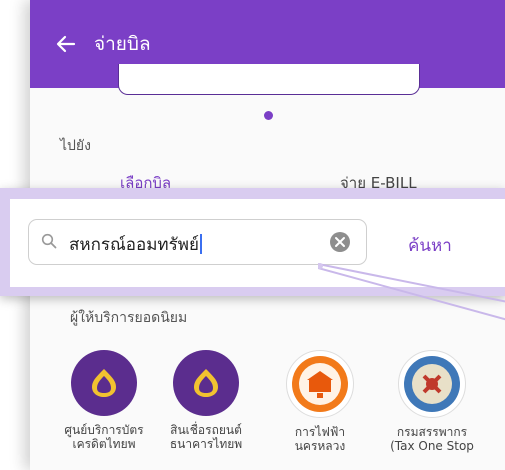 The width and height of the screenshot is (505, 470). What do you see at coordinates (268, 115) in the screenshot?
I see `page-indicator-dot` at bounding box center [268, 115].